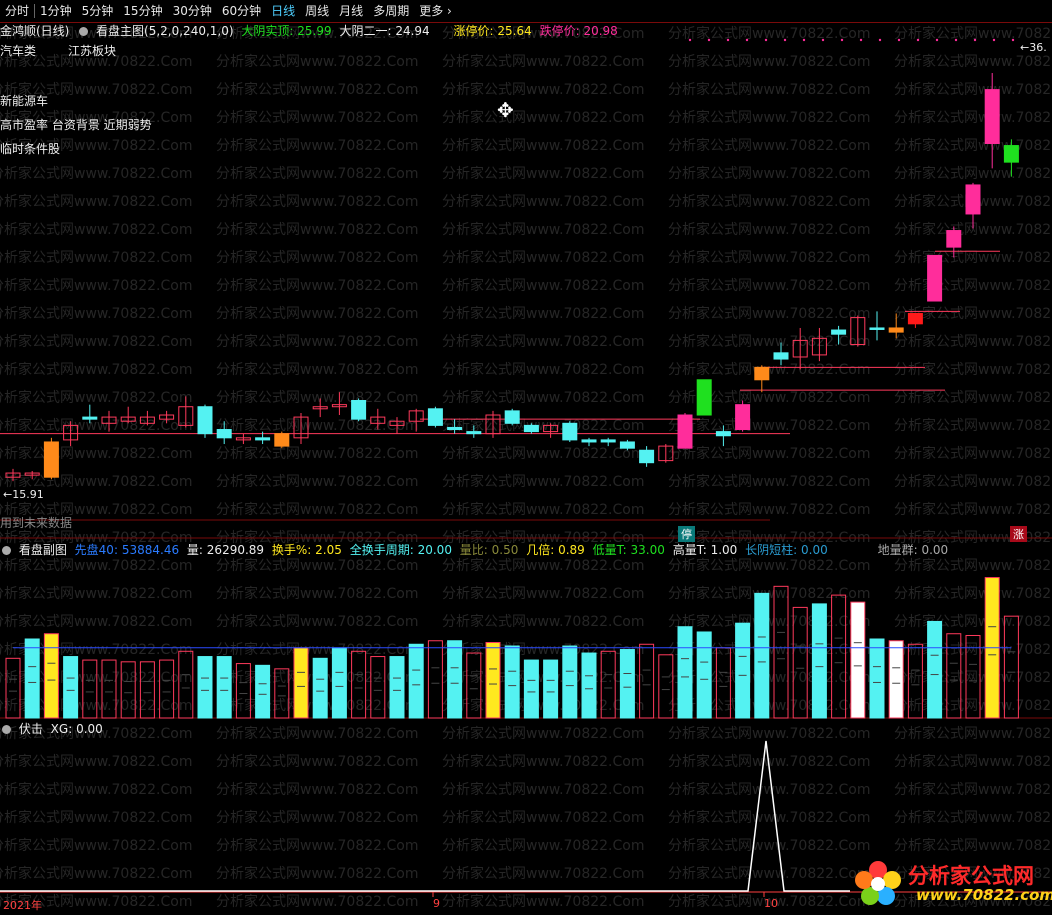 This screenshot has width=1052, height=915. I want to click on axis-year: 2021年, so click(22, 905).